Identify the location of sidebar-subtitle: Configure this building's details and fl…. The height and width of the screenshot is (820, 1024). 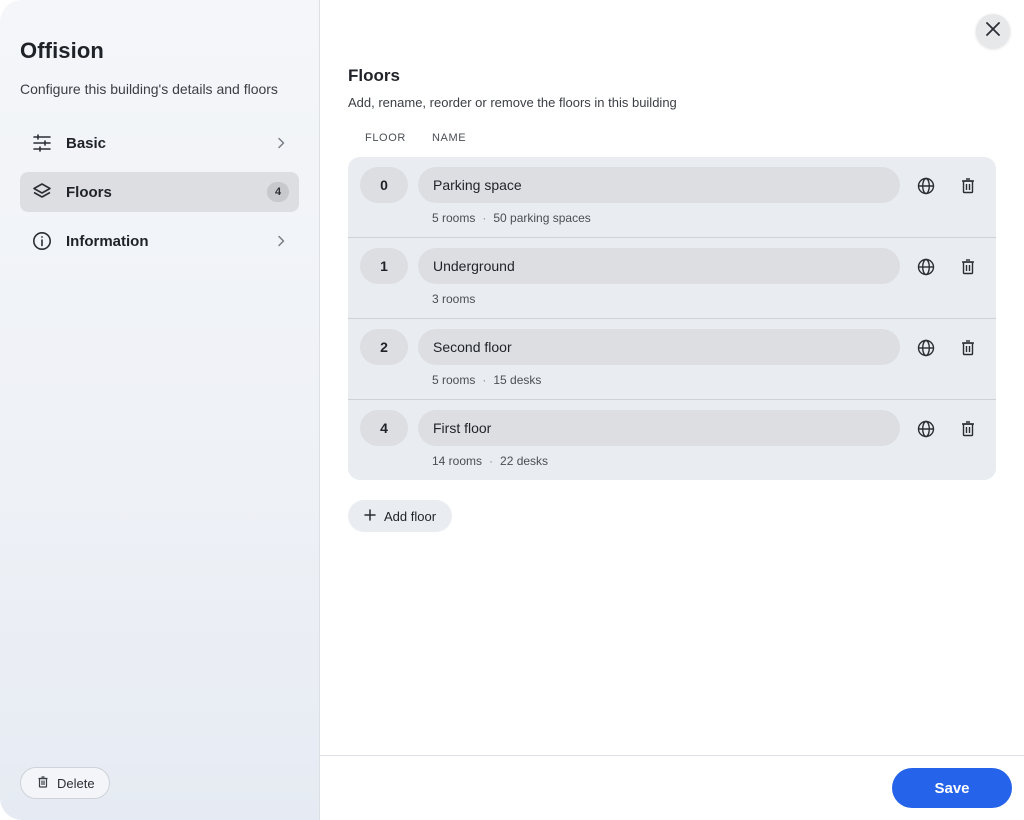
(149, 89).